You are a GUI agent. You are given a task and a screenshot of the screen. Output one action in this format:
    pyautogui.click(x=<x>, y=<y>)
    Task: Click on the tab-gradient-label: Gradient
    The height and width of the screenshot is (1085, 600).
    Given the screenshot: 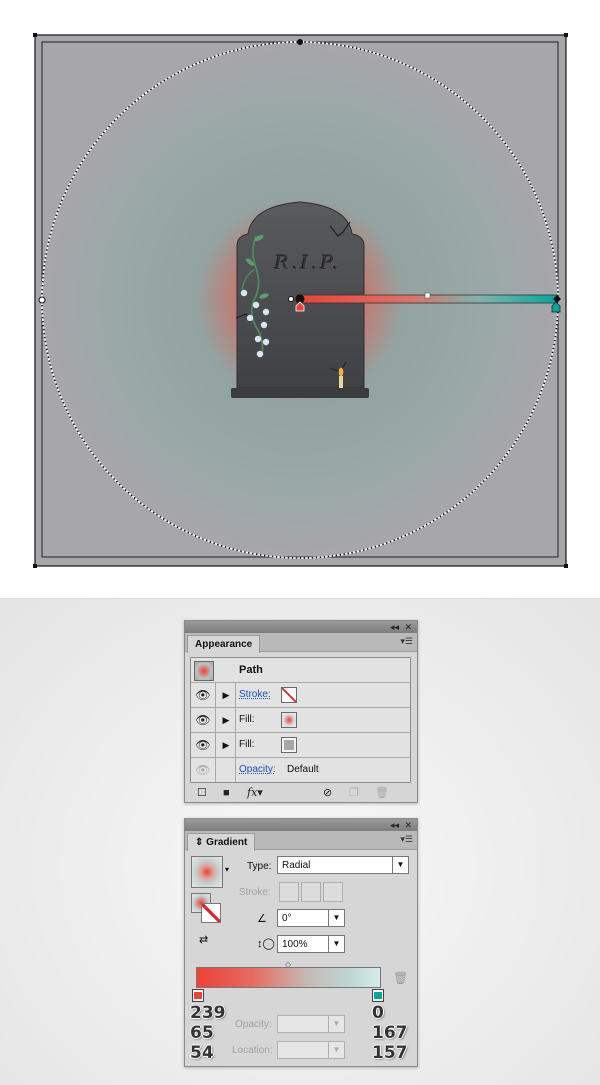 What is the action you would take?
    pyautogui.click(x=227, y=842)
    